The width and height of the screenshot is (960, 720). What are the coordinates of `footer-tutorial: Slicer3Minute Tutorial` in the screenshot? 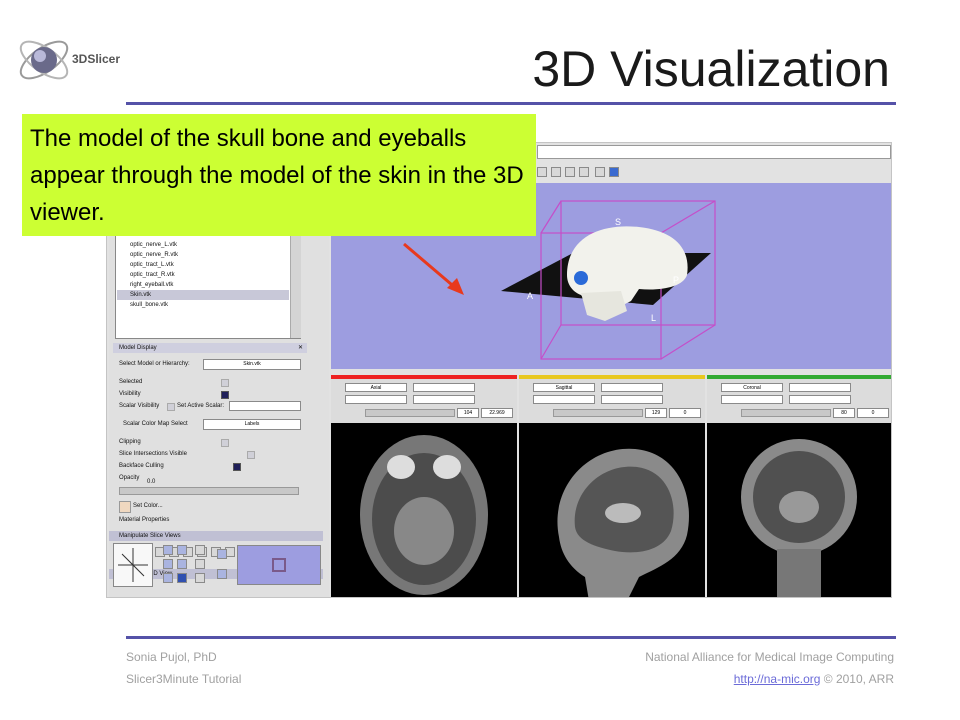 It's located at (184, 679).